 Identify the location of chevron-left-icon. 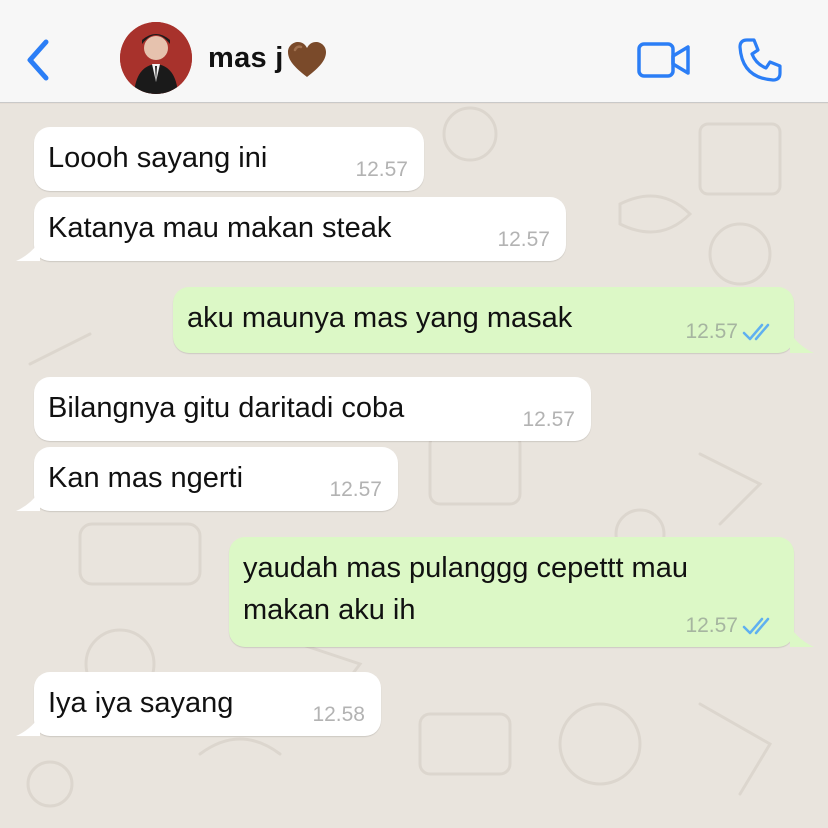
(38, 60).